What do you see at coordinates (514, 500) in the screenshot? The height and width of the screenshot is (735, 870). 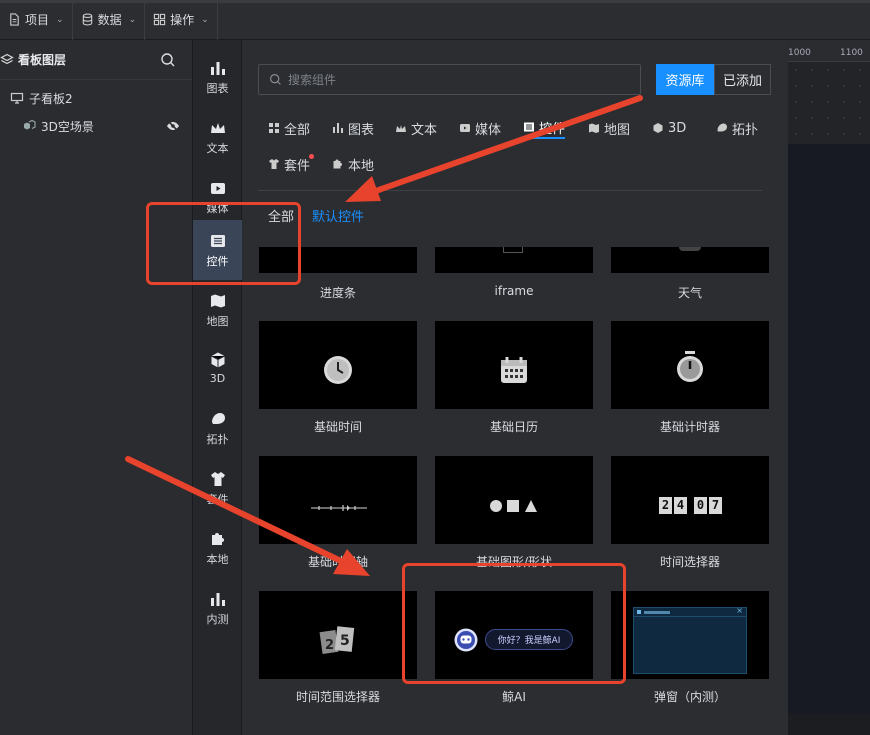 I see `card-basic-shapes` at bounding box center [514, 500].